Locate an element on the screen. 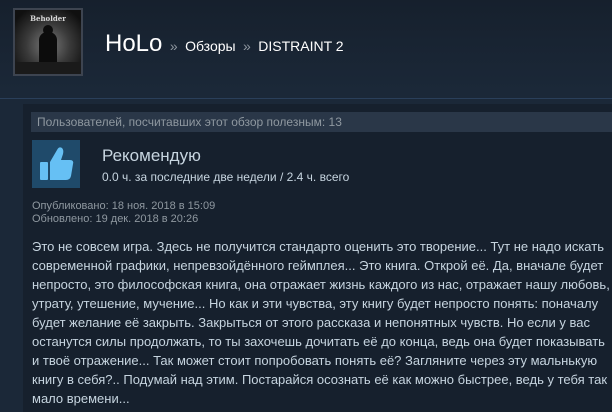 The height and width of the screenshot is (412, 612). published-date: Опубликовано: 18 ноя. 2018 в 15:09 is located at coordinates (124, 206).